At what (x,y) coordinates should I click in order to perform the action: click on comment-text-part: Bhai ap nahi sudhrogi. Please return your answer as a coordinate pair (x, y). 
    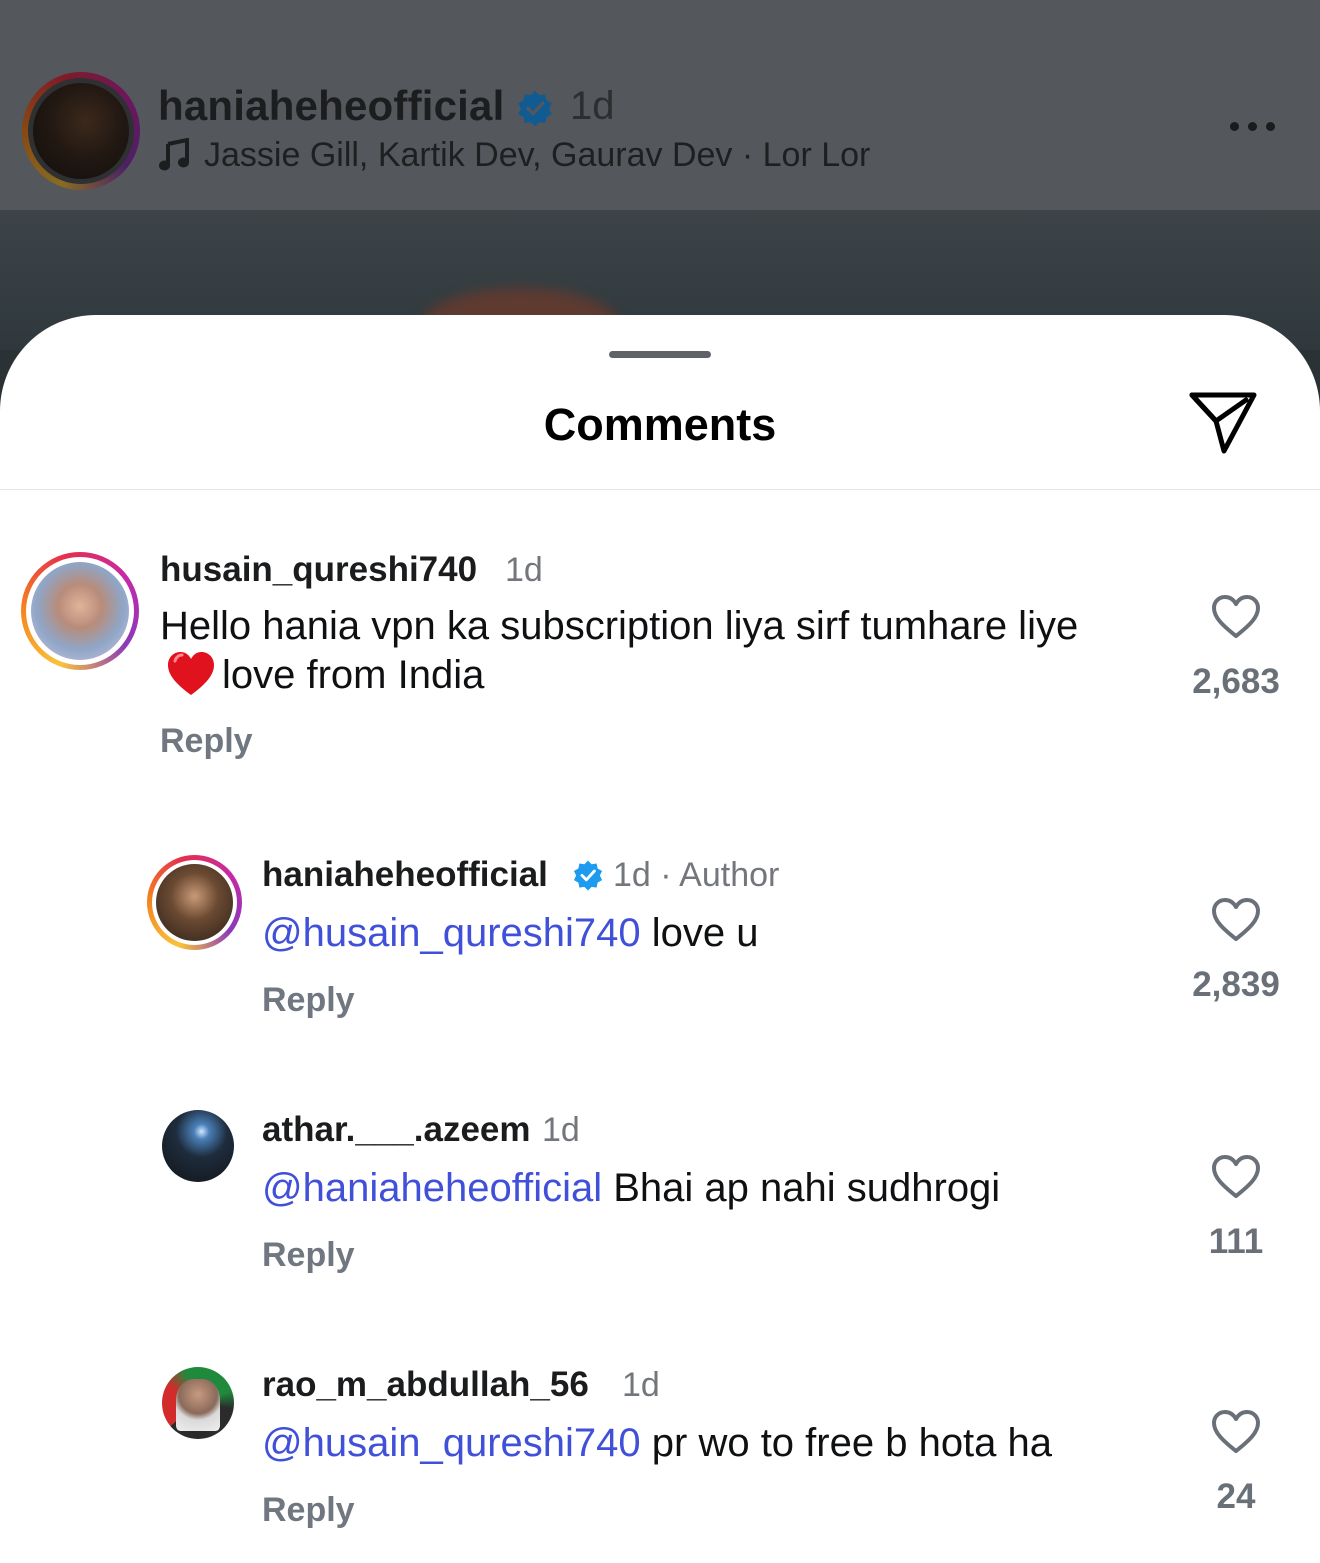
    Looking at the image, I should click on (801, 1188).